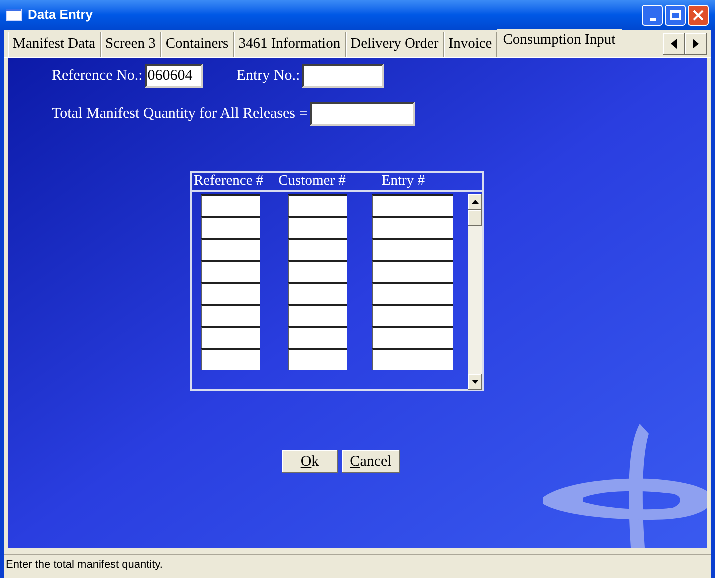 The image size is (715, 578). What do you see at coordinates (310, 461) in the screenshot?
I see `ok-button: Ok` at bounding box center [310, 461].